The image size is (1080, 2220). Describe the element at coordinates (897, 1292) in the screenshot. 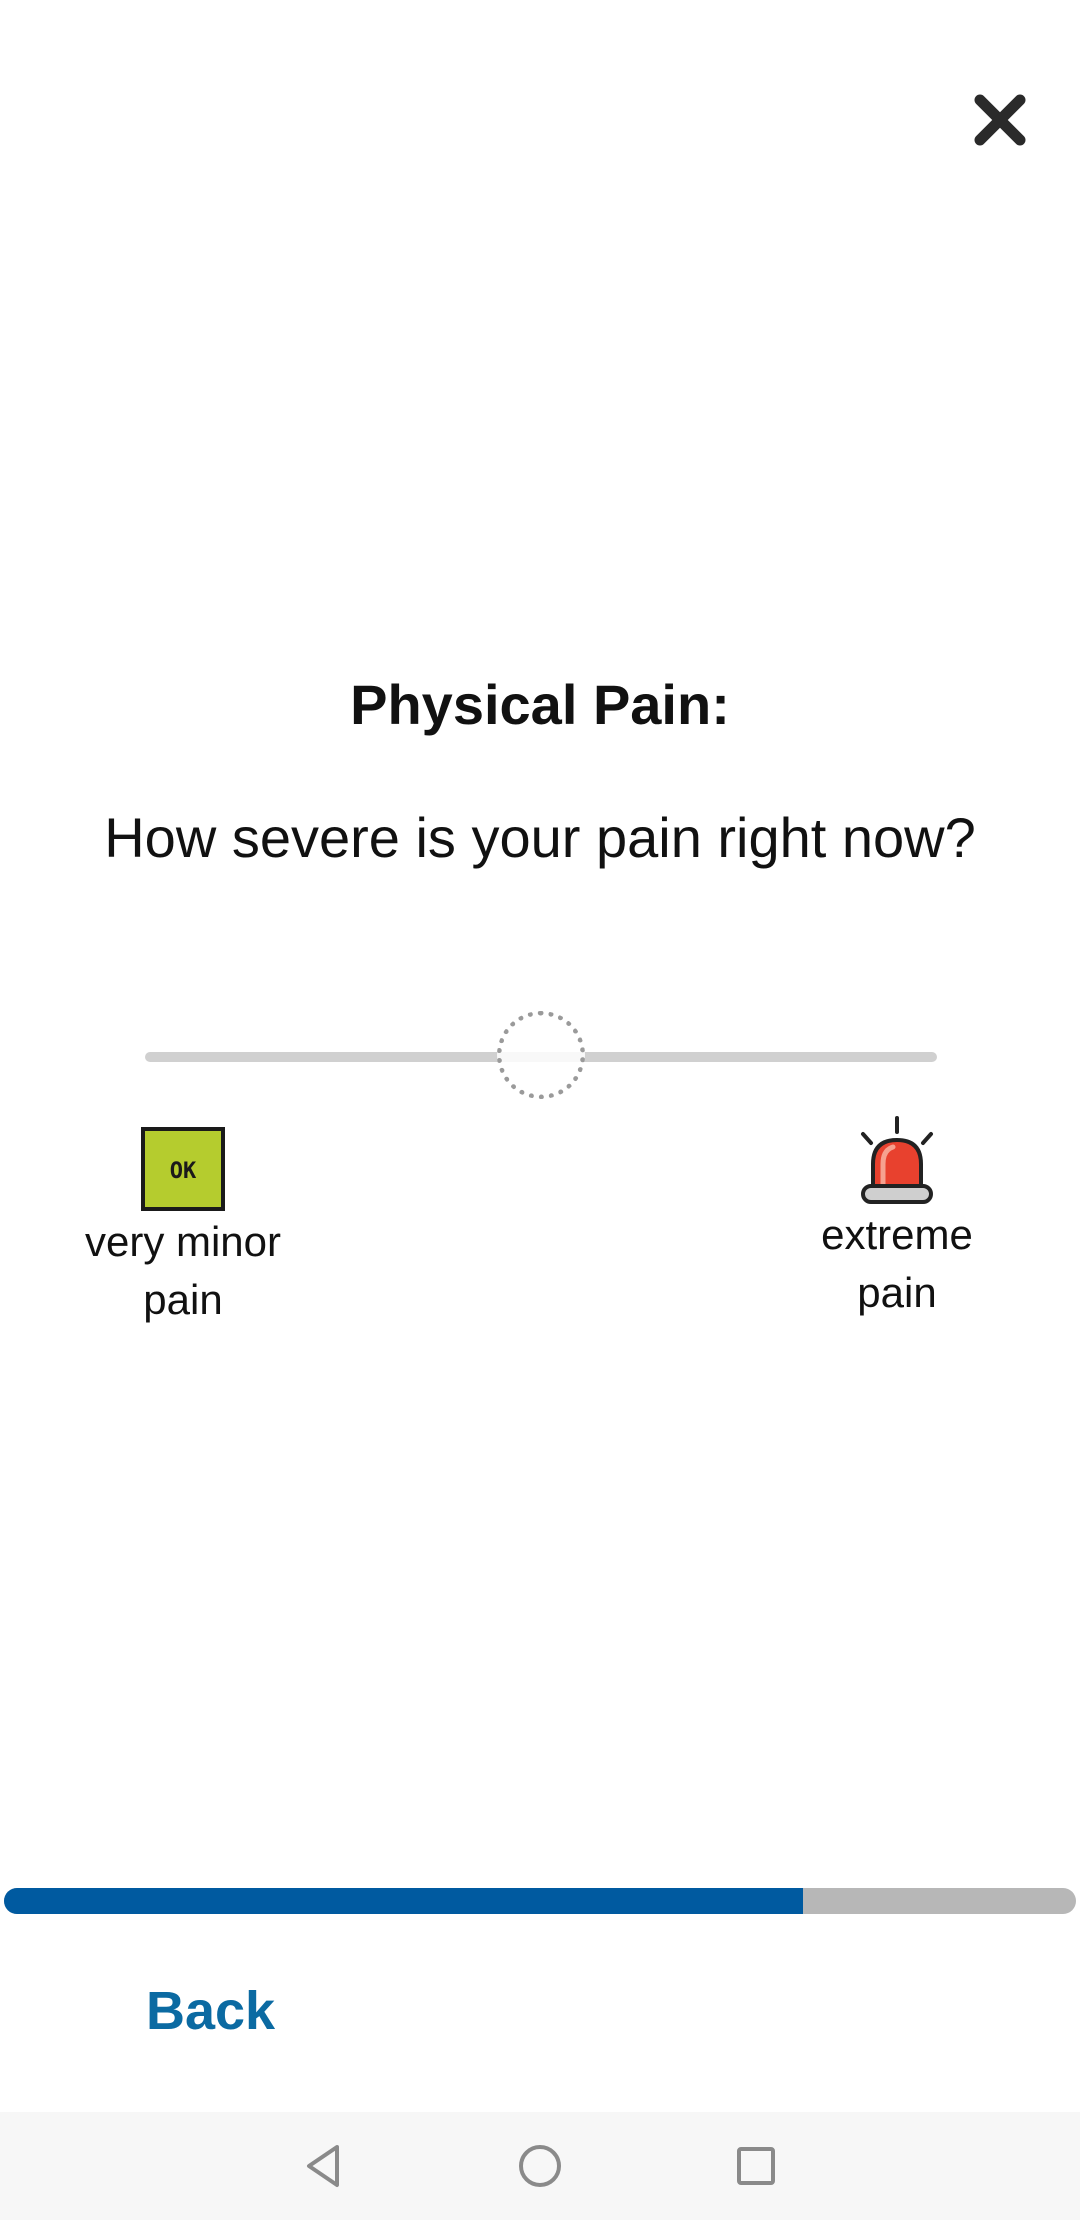

I see `anchor-max-label-line2: pain` at that location.